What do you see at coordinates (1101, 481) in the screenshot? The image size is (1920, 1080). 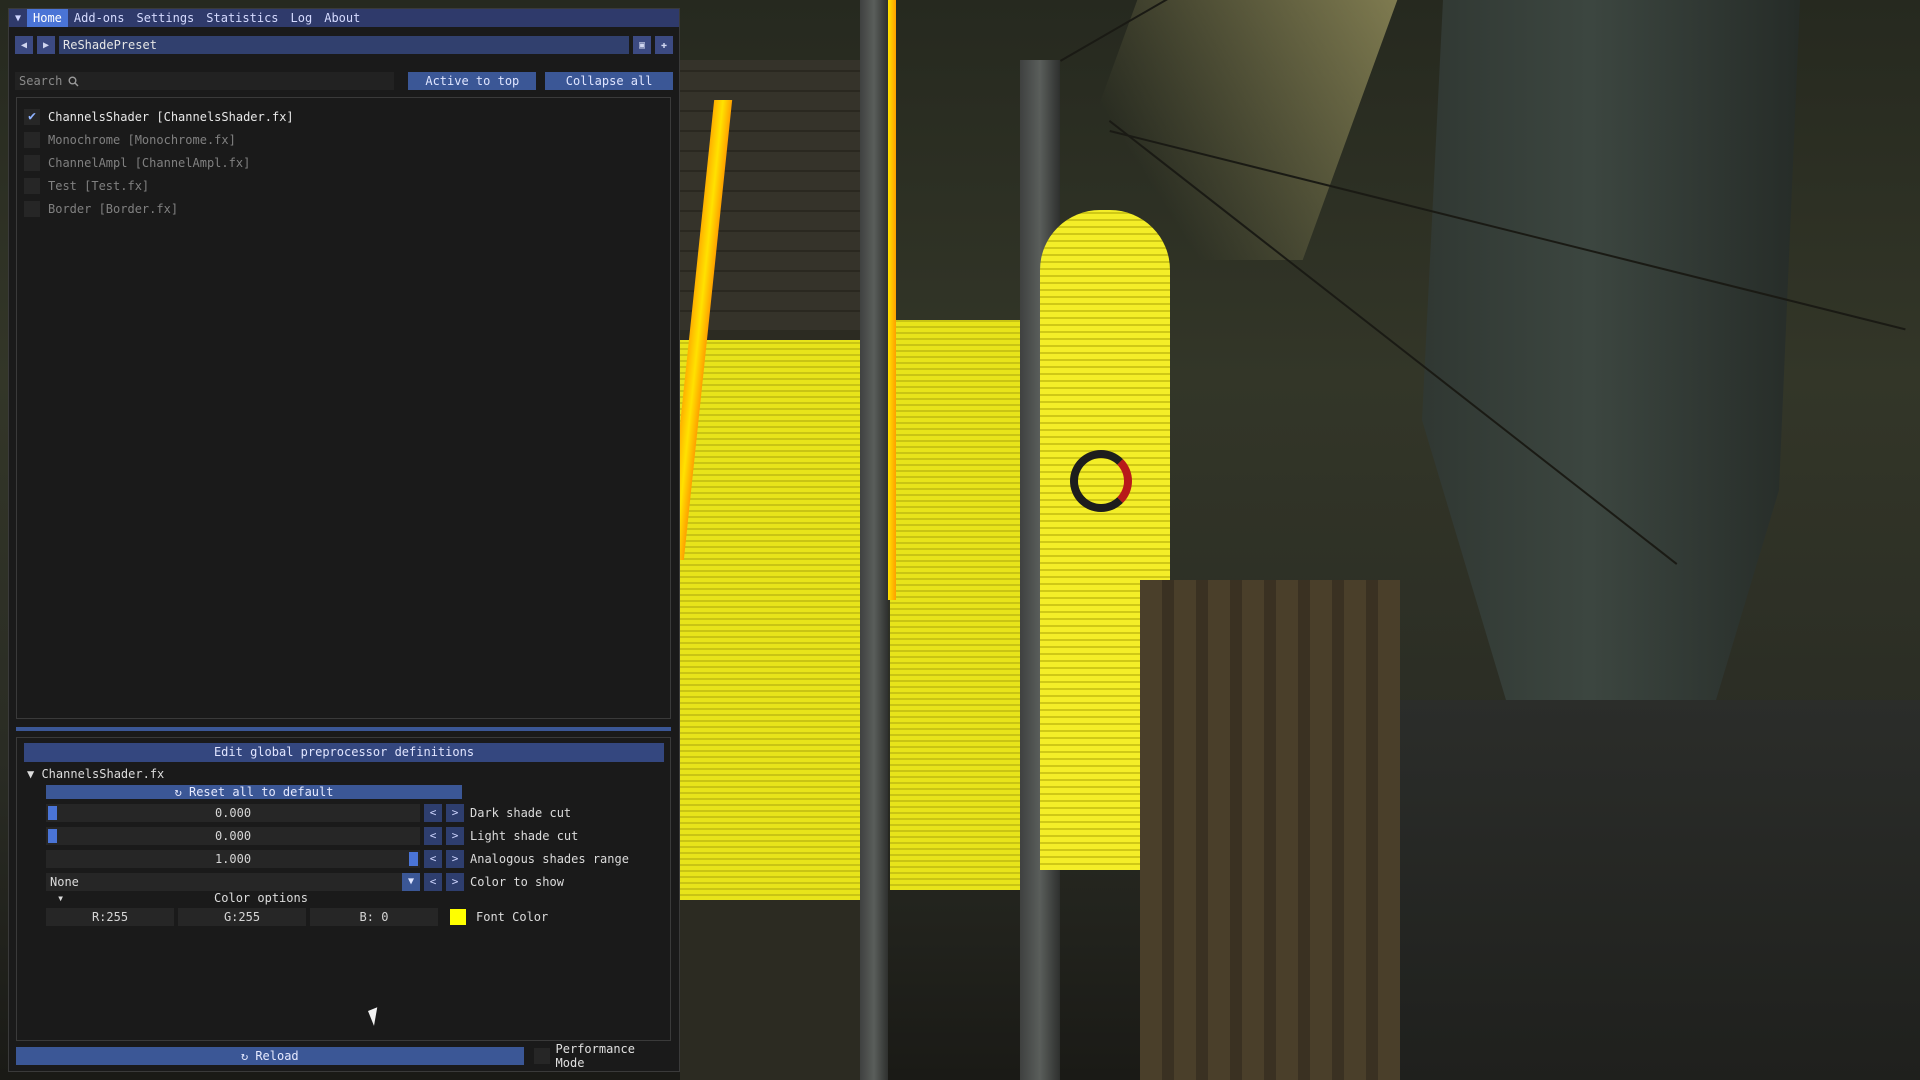 I see `city-logo` at bounding box center [1101, 481].